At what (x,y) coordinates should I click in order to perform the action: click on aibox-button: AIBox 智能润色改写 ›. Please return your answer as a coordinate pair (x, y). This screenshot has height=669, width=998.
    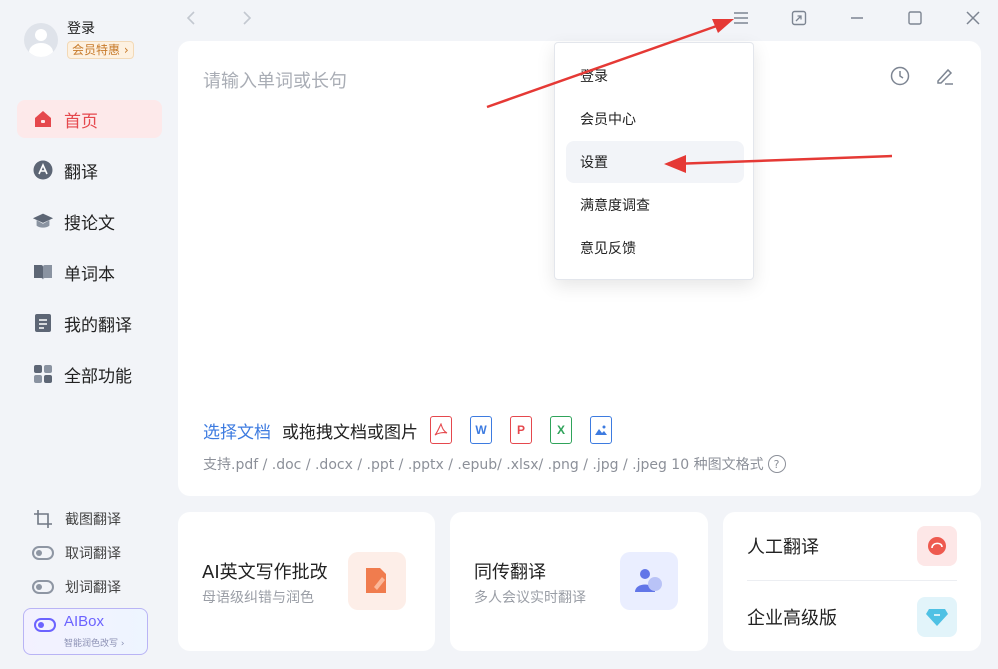
    Looking at the image, I should click on (85, 631).